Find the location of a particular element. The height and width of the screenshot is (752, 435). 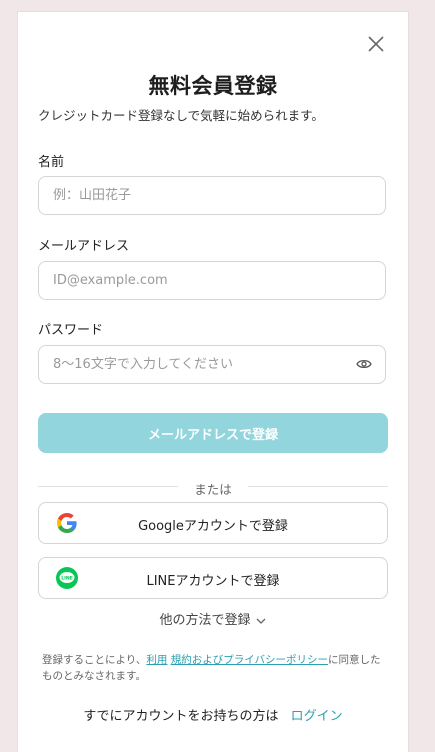

divider-right is located at coordinates (318, 486).